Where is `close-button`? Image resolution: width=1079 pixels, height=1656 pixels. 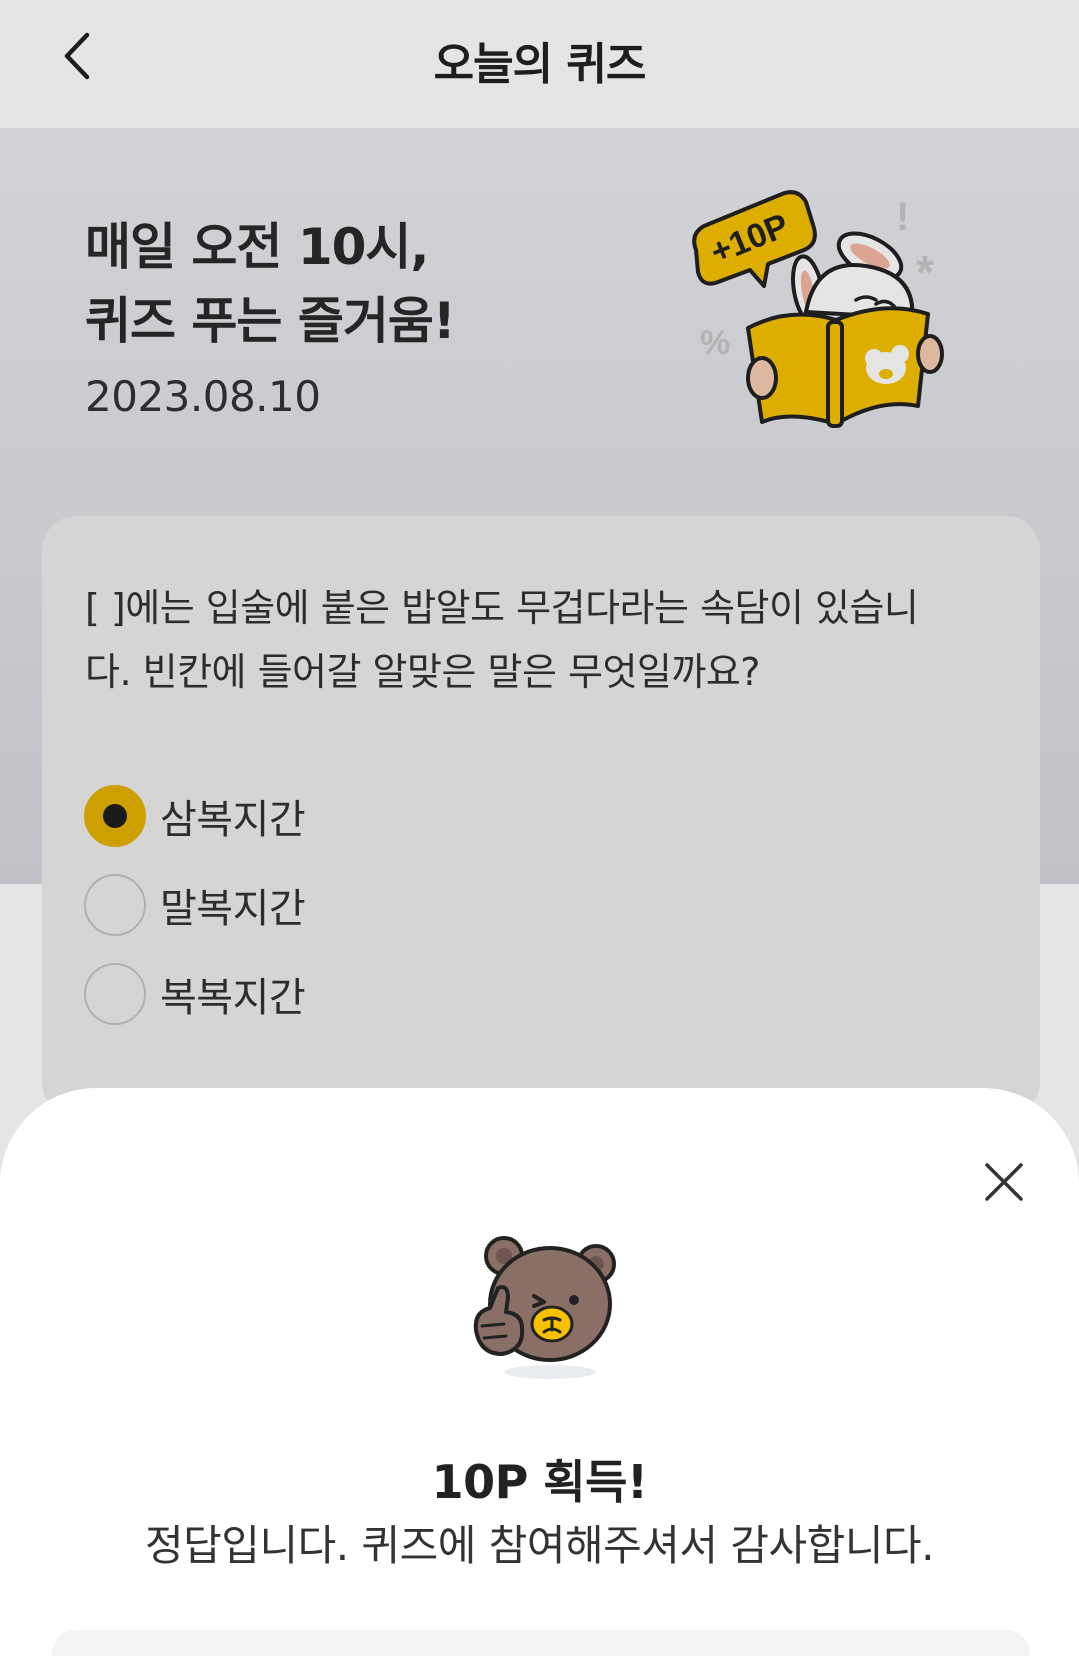 close-button is located at coordinates (1004, 1182).